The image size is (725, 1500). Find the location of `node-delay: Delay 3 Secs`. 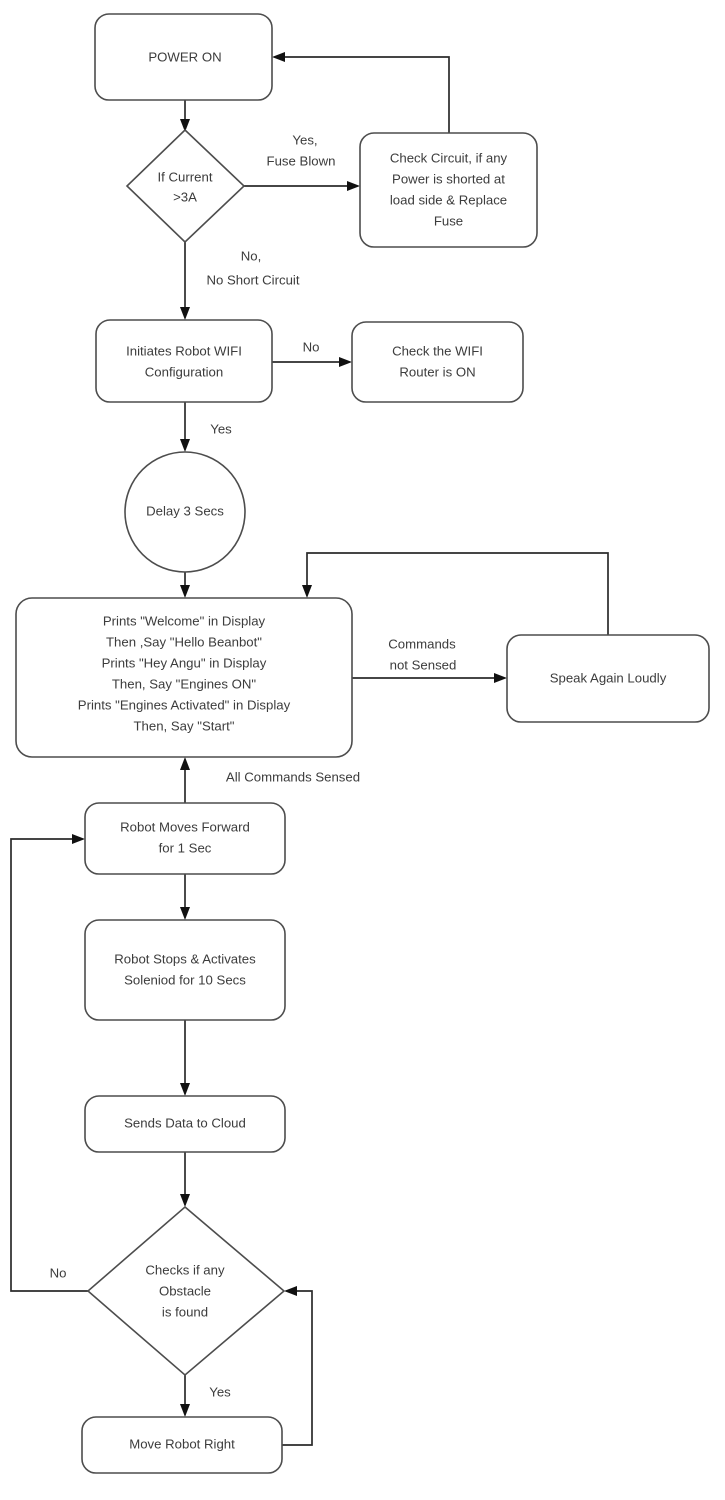

node-delay: Delay 3 Secs is located at coordinates (185, 512).